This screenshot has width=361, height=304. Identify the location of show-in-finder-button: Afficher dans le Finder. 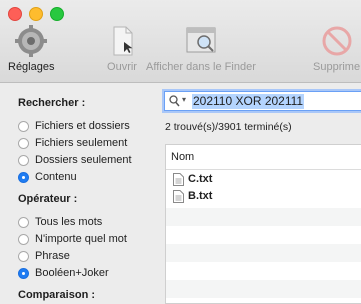
(201, 48).